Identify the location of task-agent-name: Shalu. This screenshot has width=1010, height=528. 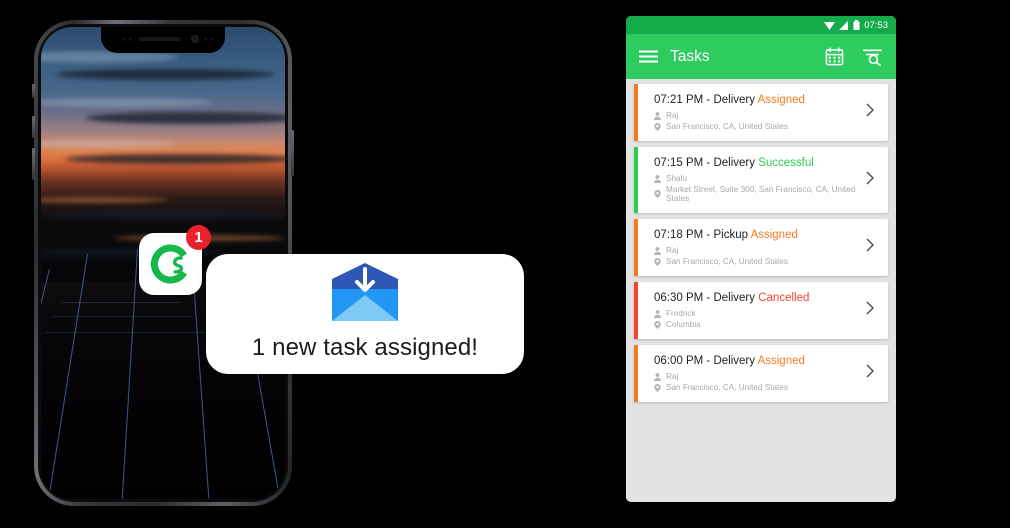
(676, 178).